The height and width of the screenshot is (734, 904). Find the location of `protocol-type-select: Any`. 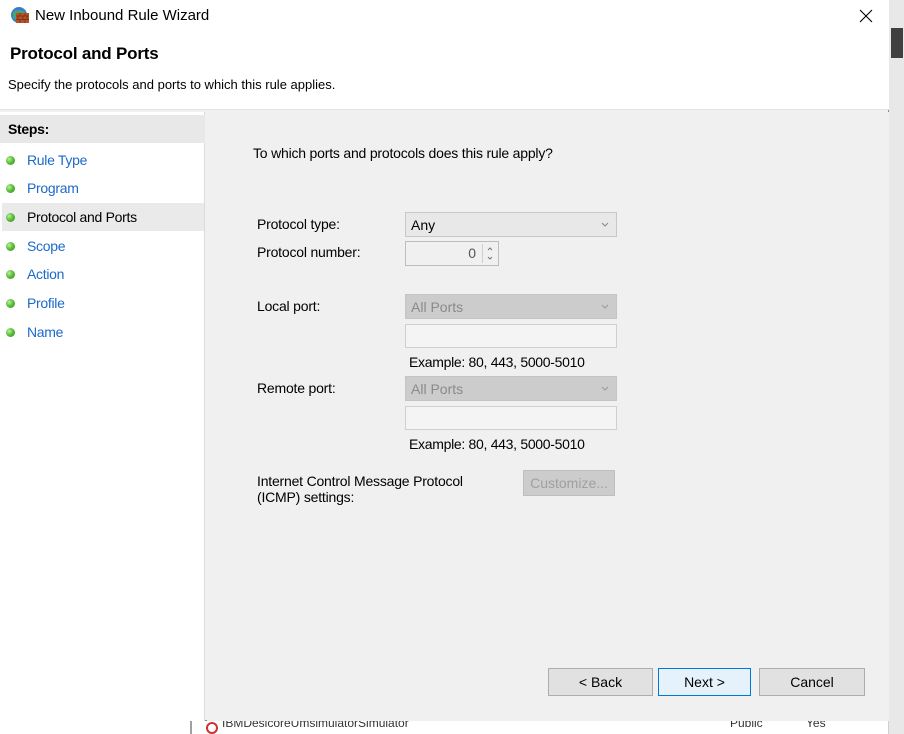

protocol-type-select: Any is located at coordinates (511, 224).